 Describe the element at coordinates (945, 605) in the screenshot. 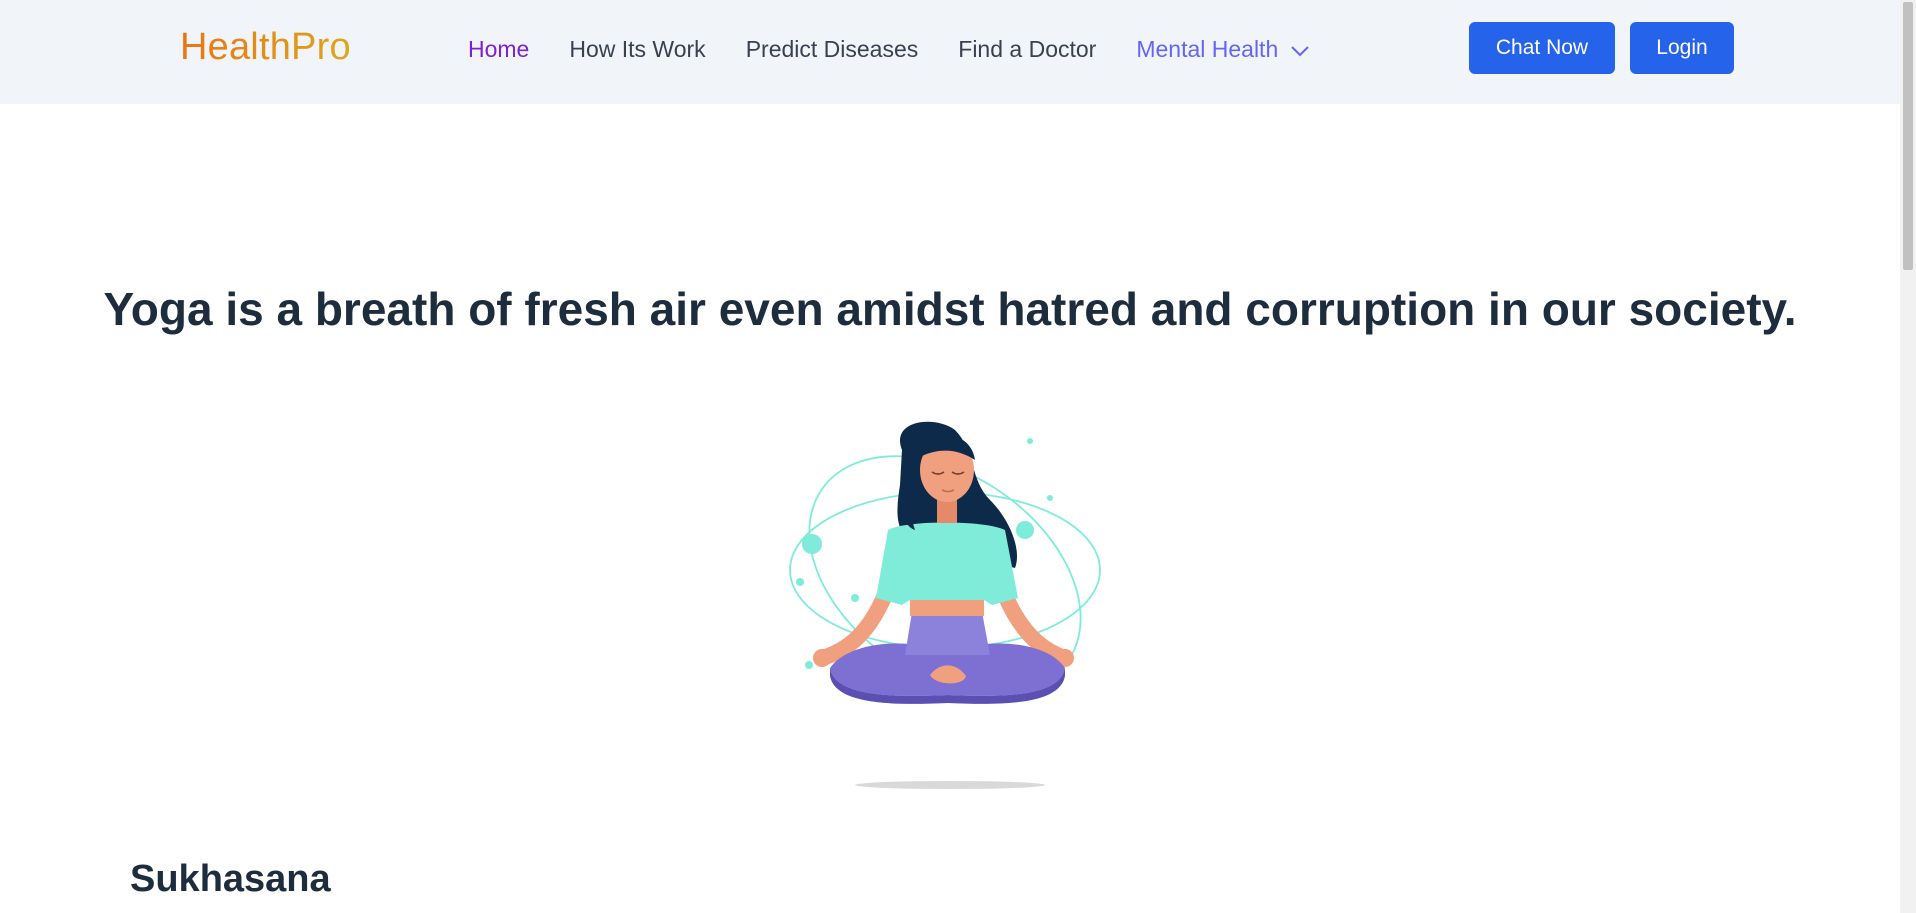

I see `meditating-woman-image` at that location.